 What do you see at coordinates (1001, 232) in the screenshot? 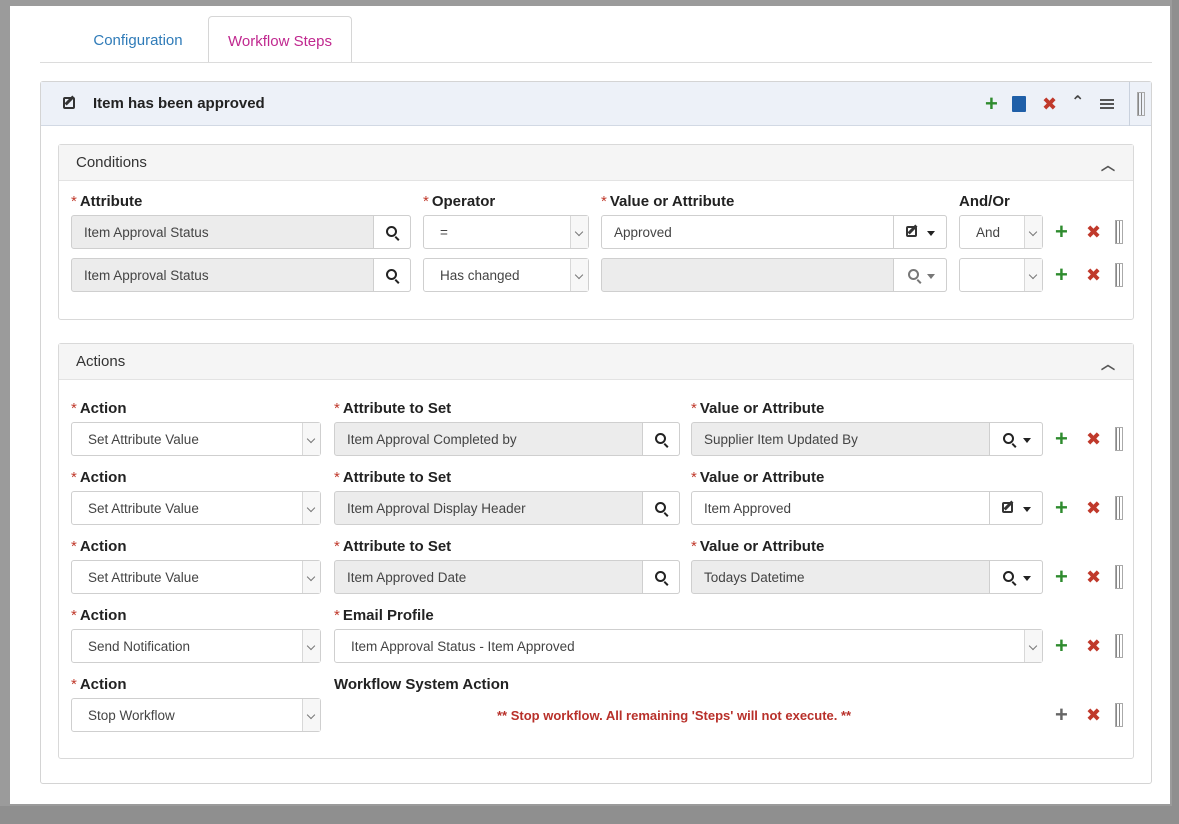
I see `and-or-select: And` at bounding box center [1001, 232].